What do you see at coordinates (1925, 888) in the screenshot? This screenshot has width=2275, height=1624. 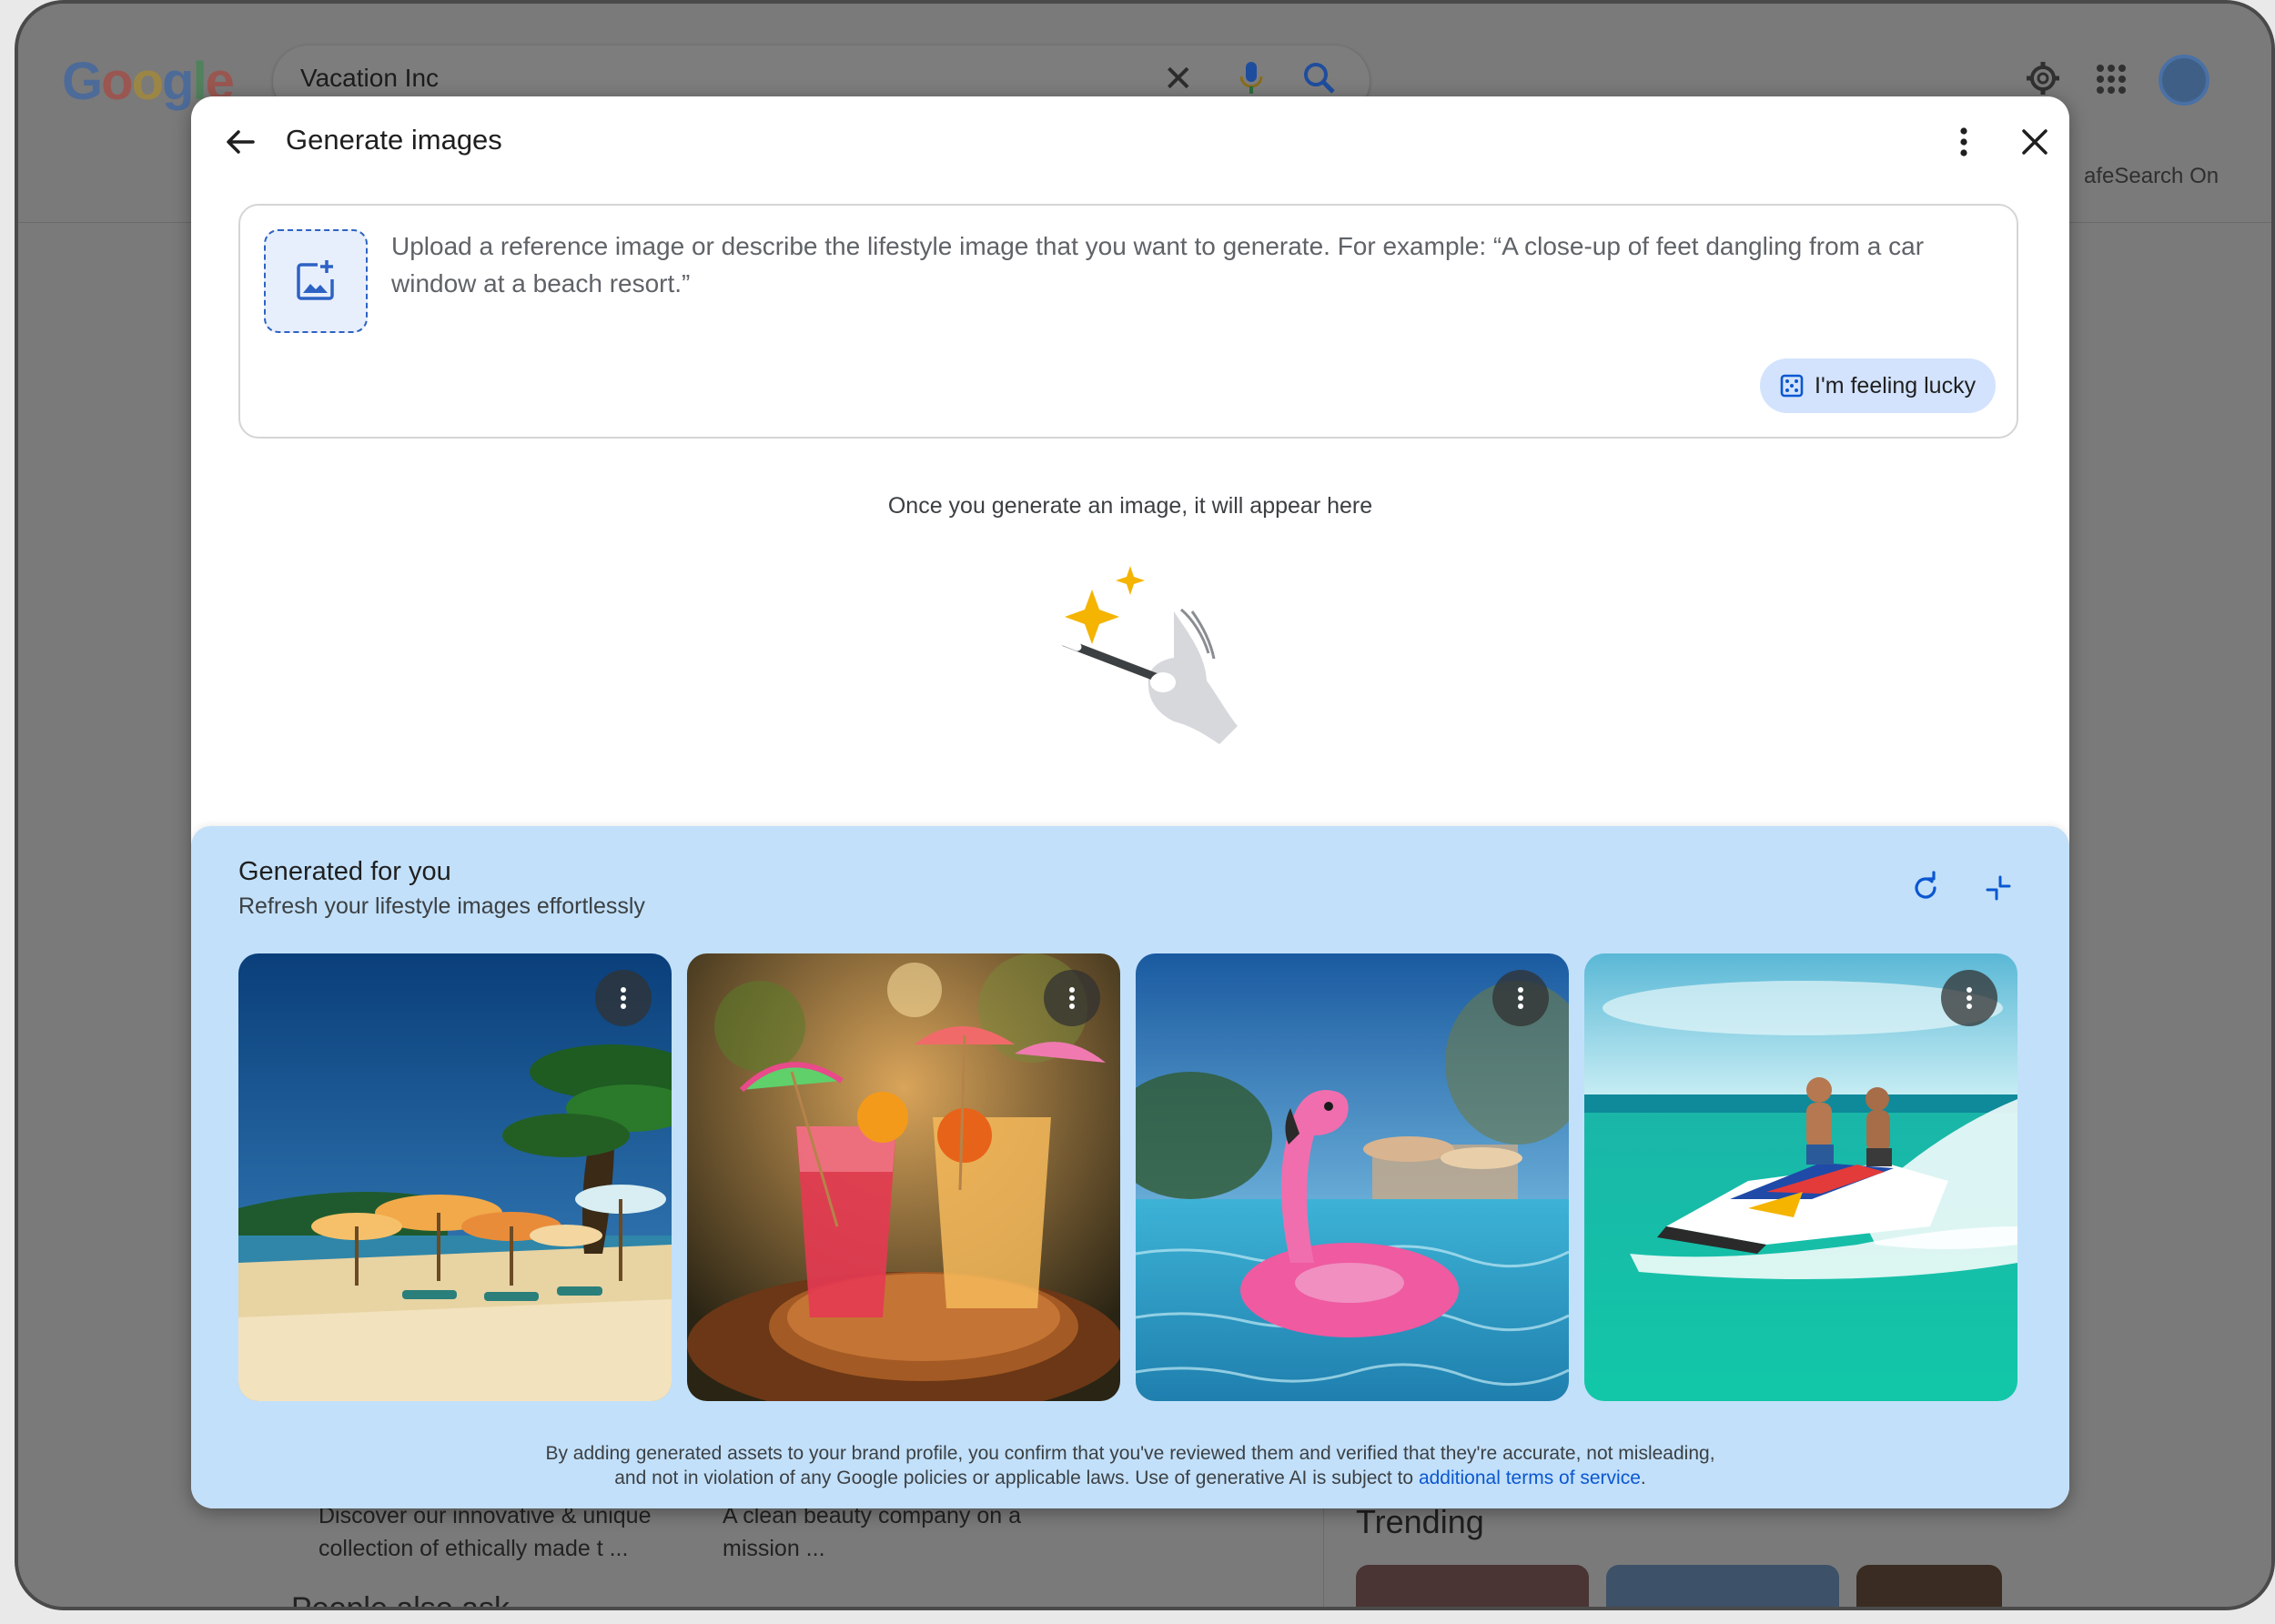 I see `refresh-icon` at bounding box center [1925, 888].